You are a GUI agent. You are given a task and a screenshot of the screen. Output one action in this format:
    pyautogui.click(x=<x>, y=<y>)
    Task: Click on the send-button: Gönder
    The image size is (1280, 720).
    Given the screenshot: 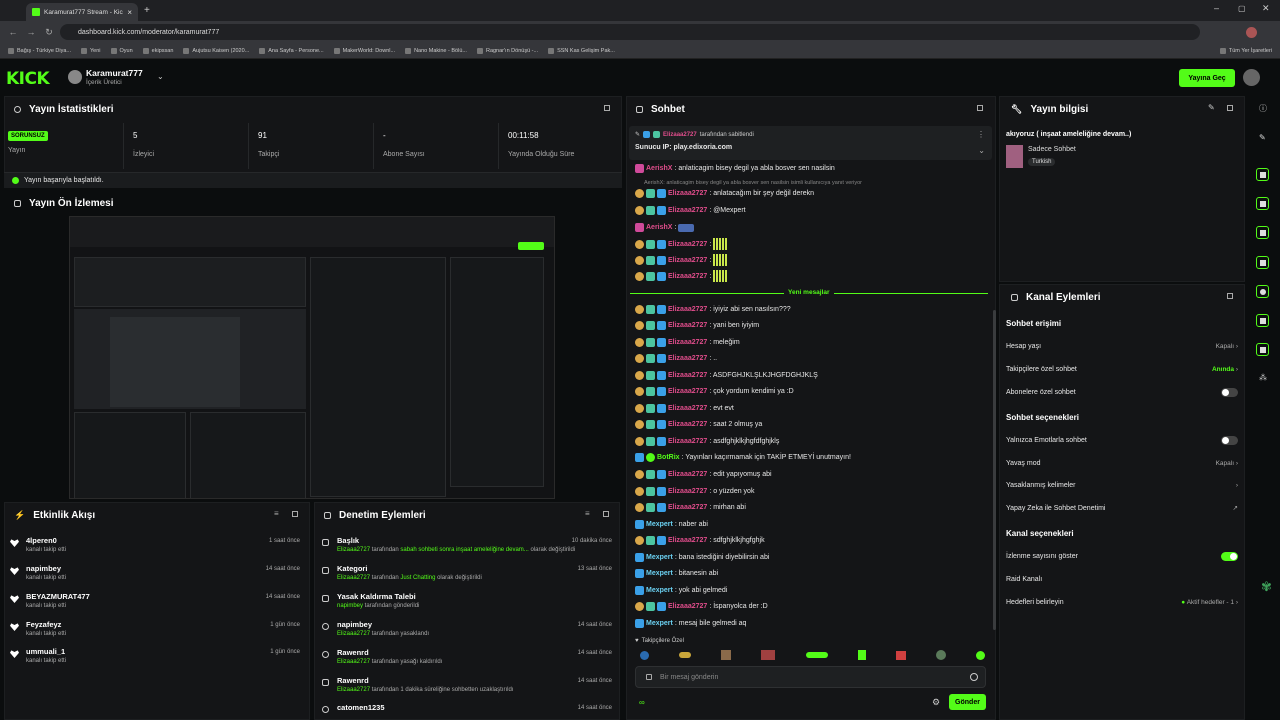 What is the action you would take?
    pyautogui.click(x=967, y=702)
    